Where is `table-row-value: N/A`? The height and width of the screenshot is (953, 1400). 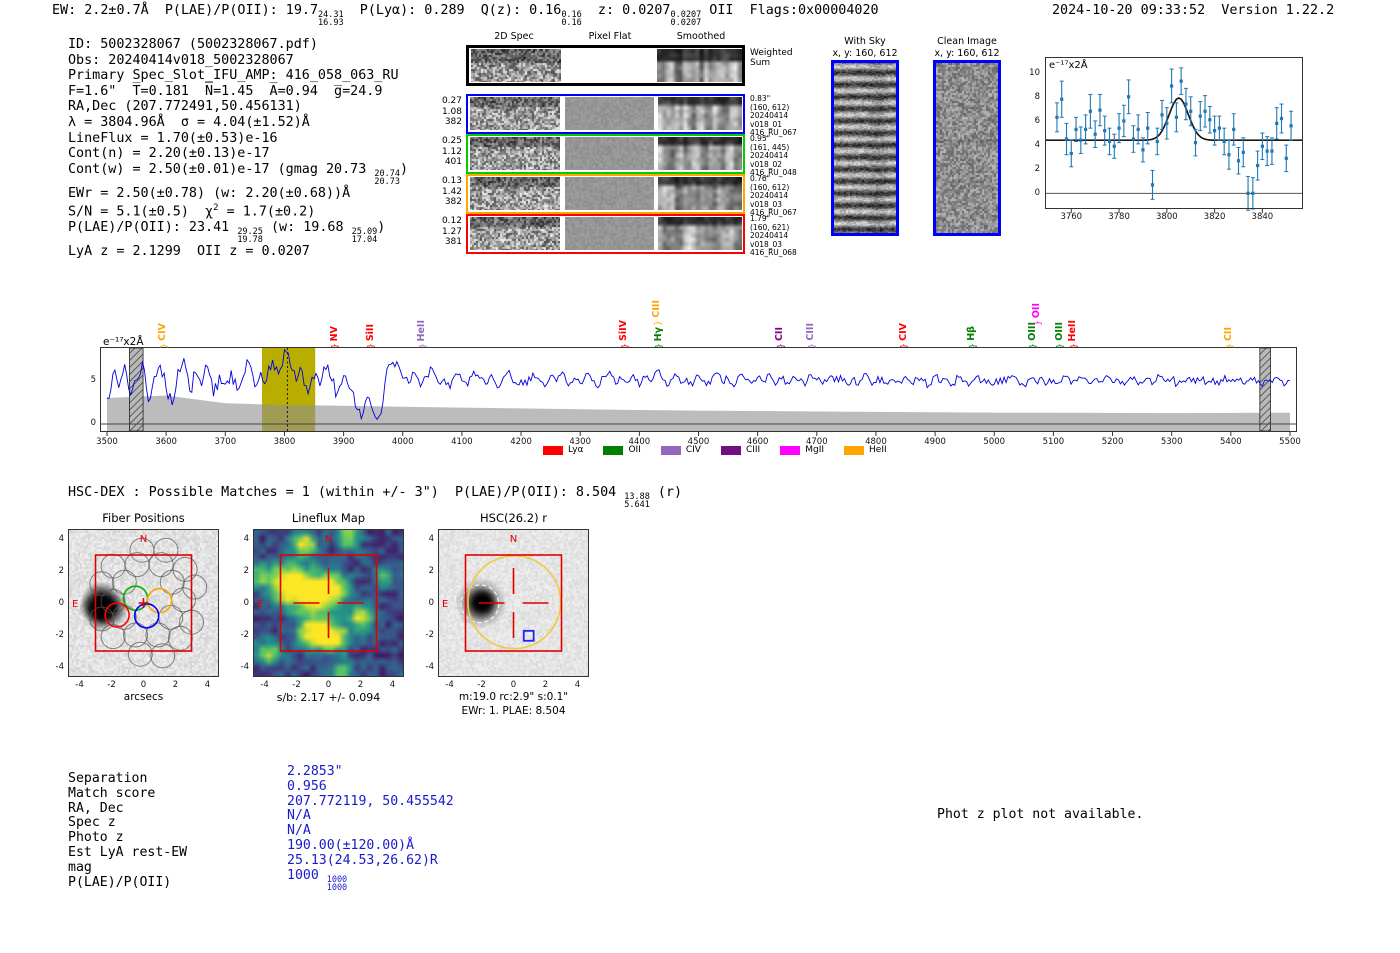
table-row-value: N/A is located at coordinates (299, 816).